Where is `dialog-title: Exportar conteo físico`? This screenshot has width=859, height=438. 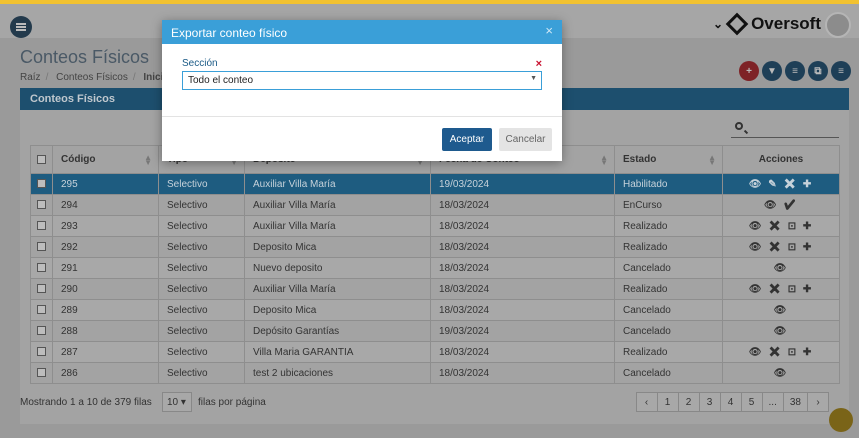 dialog-title: Exportar conteo físico is located at coordinates (229, 33).